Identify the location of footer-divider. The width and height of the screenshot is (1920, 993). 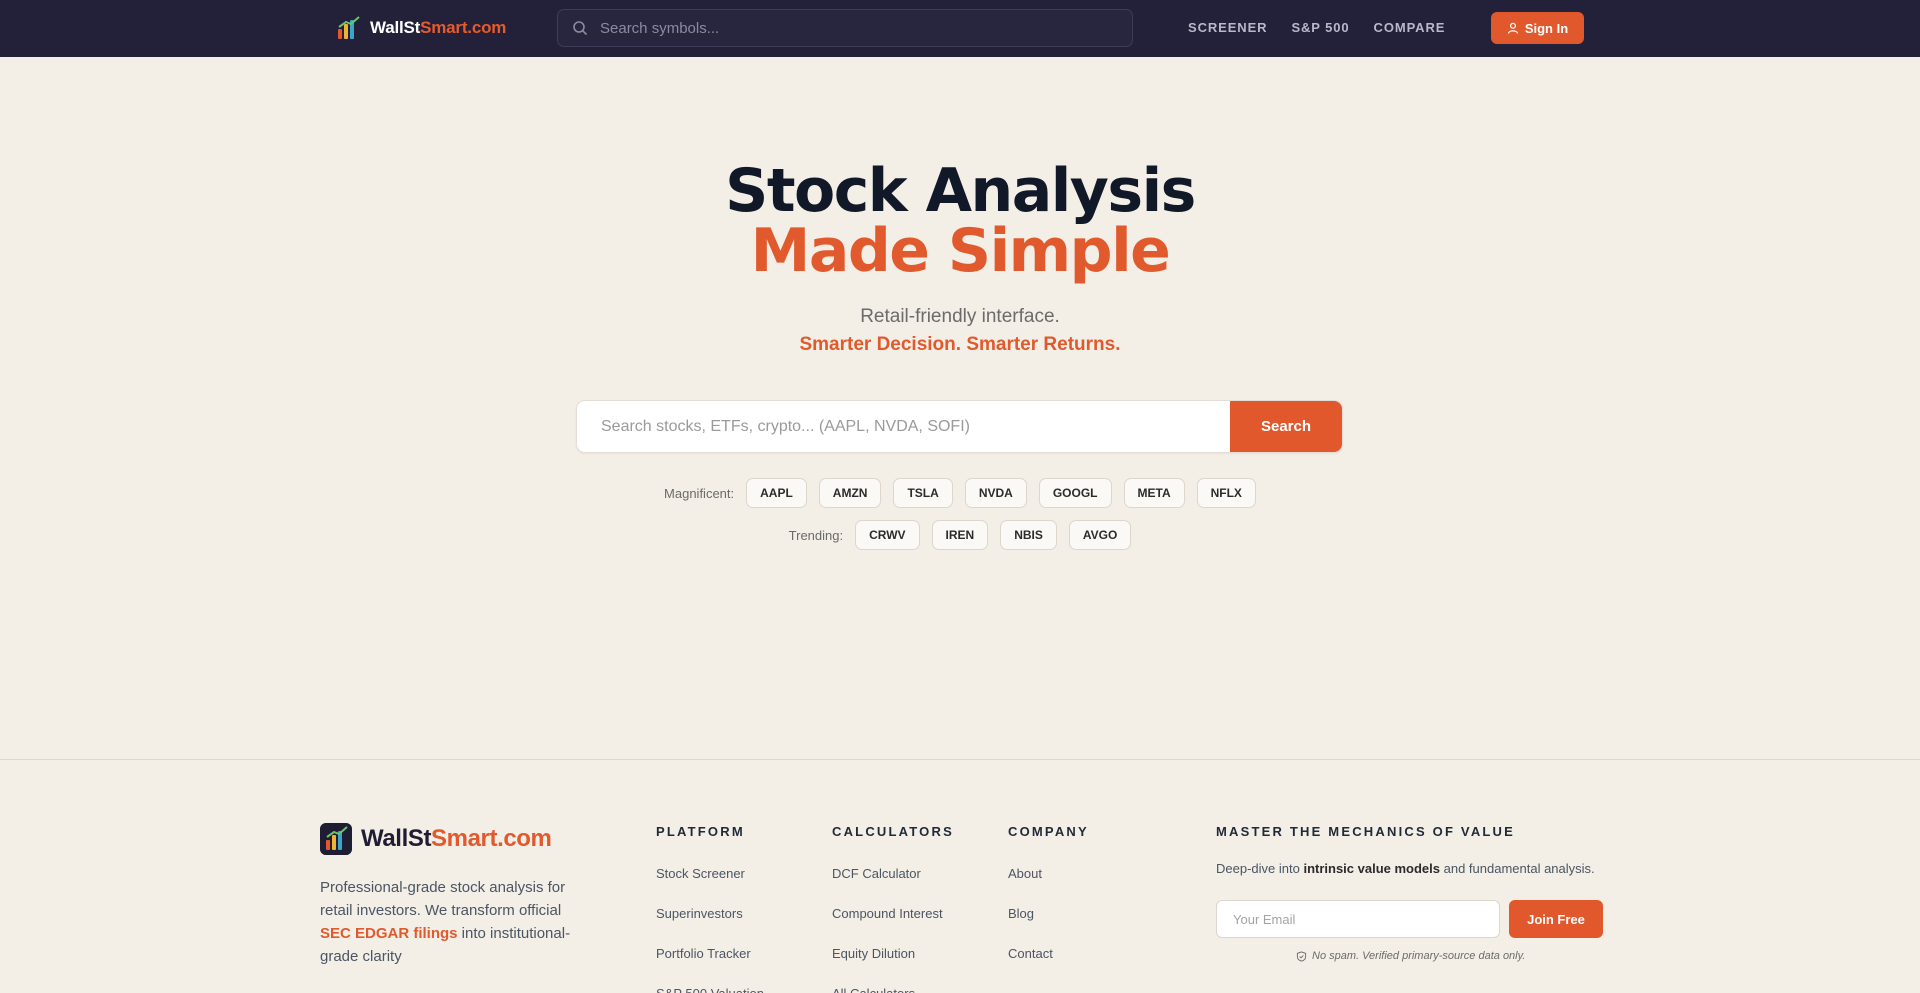
(960, 759).